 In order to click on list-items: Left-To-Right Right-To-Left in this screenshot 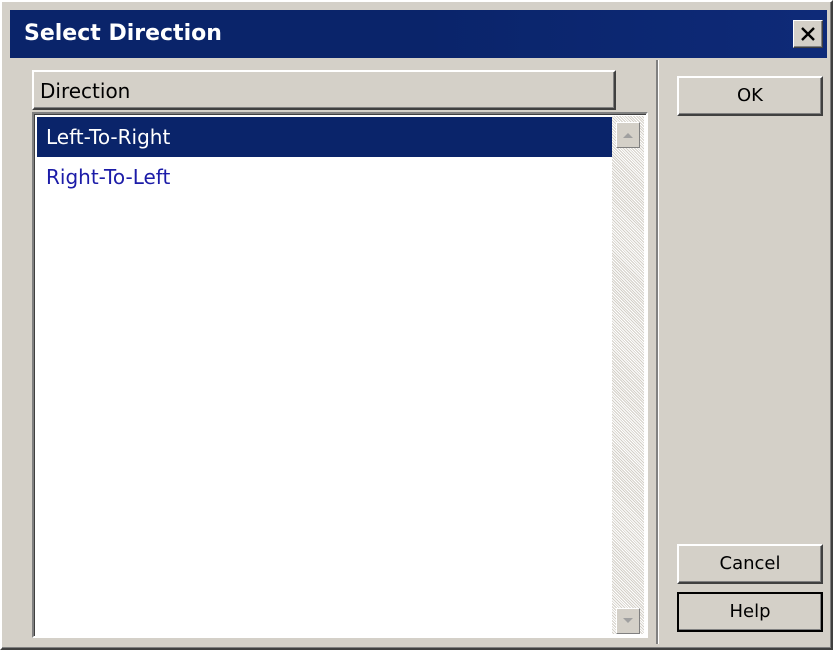, I will do `click(325, 157)`.